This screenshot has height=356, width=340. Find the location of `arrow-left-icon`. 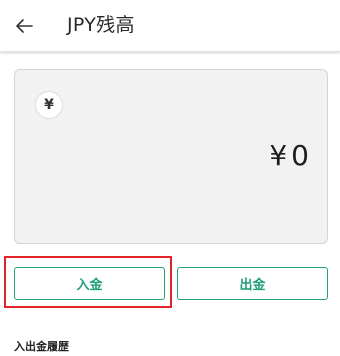

arrow-left-icon is located at coordinates (24, 26).